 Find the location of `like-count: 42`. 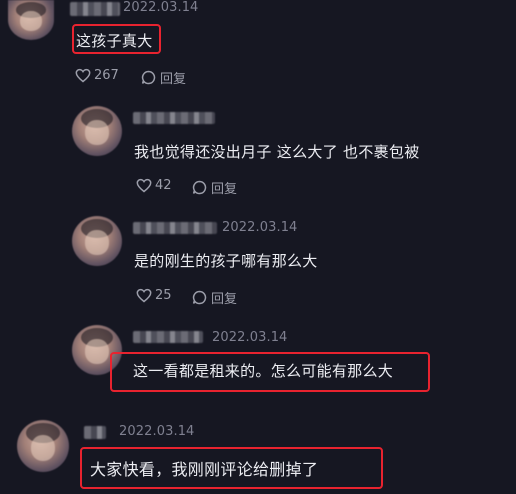

like-count: 42 is located at coordinates (163, 185).